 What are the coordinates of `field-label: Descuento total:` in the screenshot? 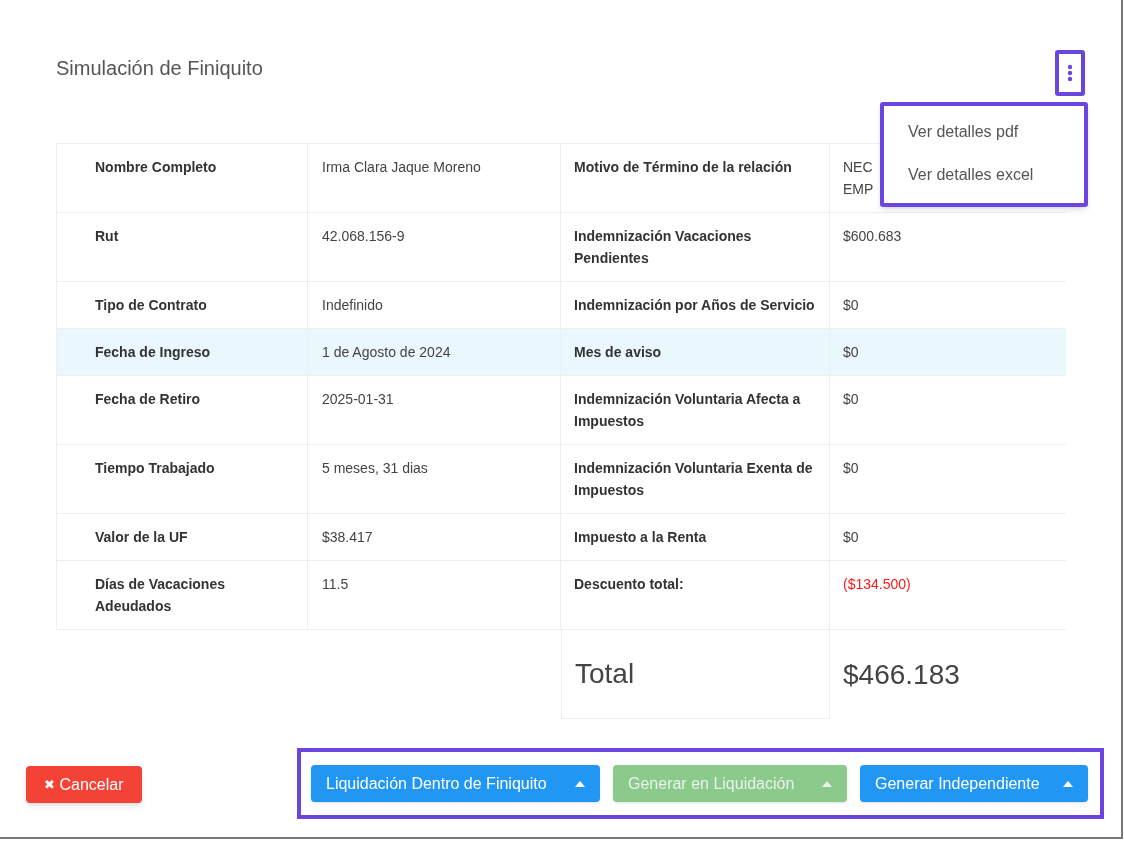 It's located at (629, 584).